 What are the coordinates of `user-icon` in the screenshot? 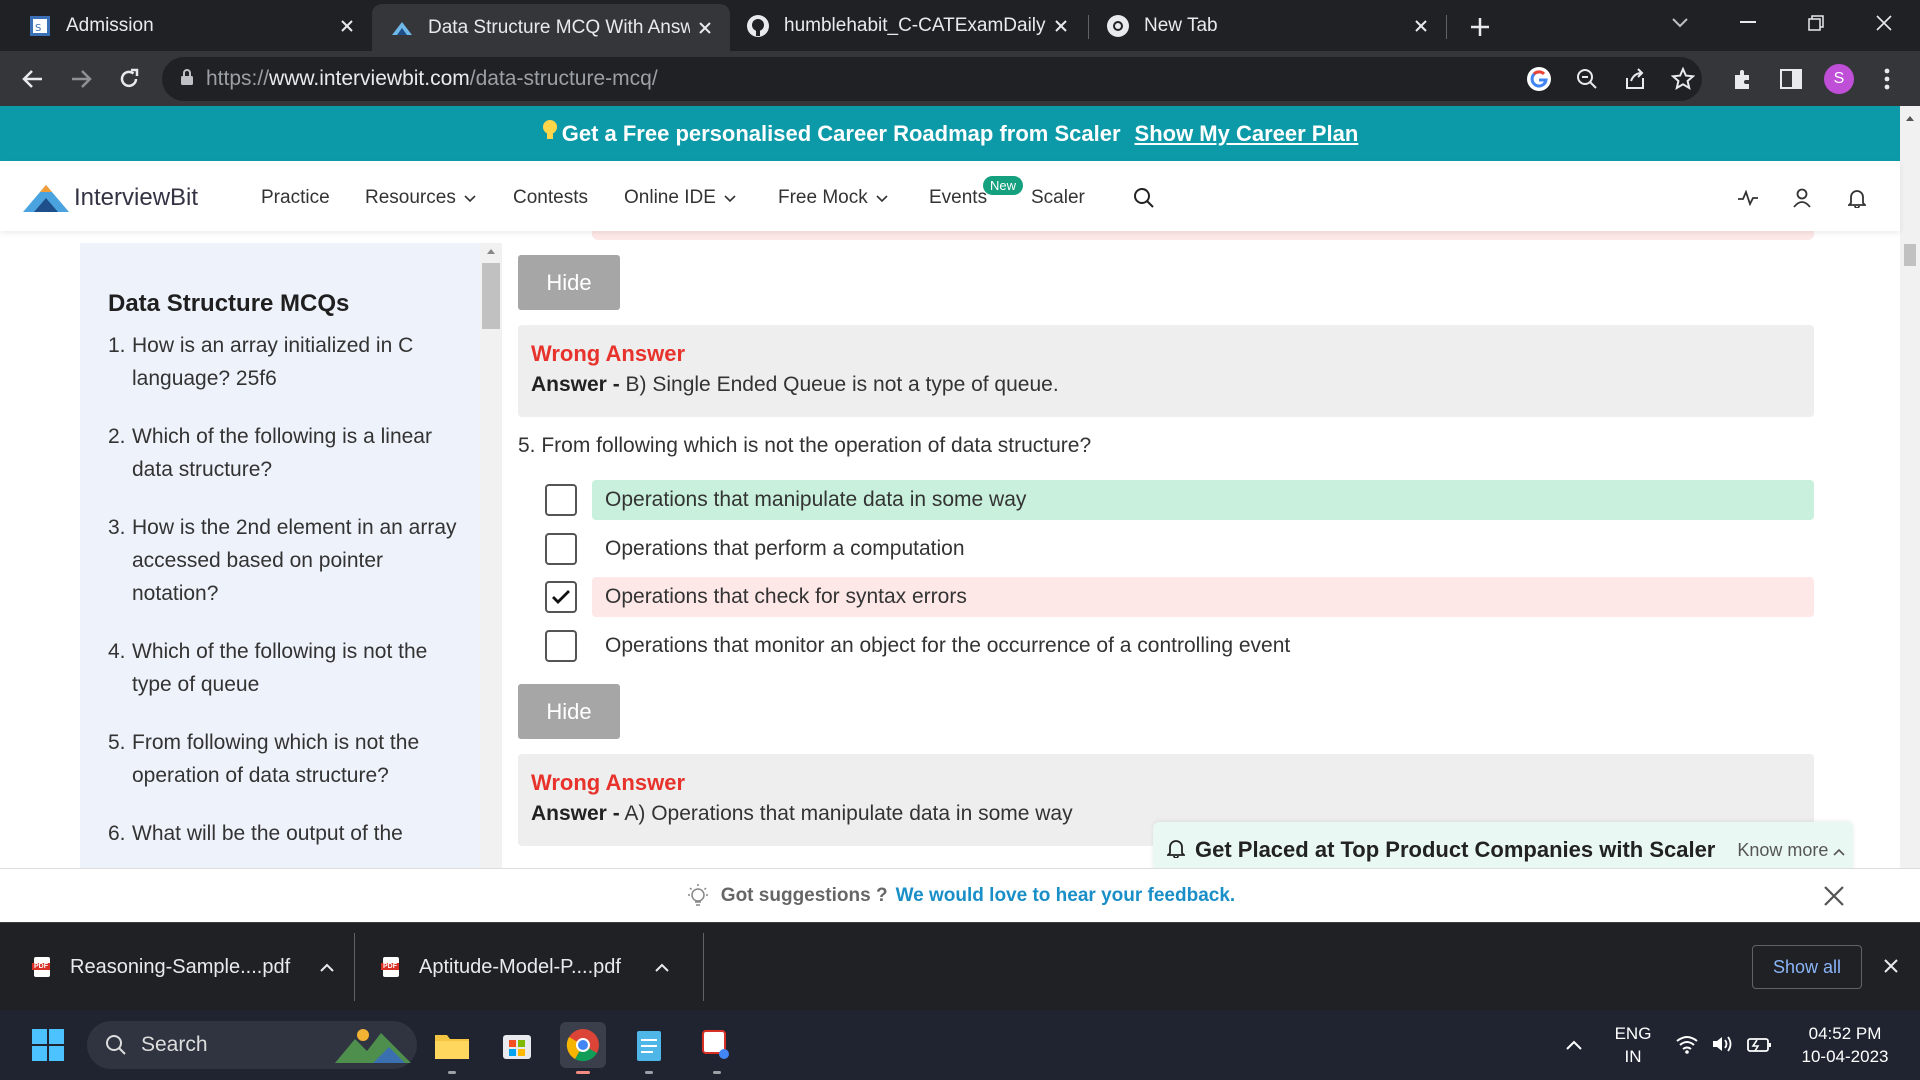 It's located at (1802, 198).